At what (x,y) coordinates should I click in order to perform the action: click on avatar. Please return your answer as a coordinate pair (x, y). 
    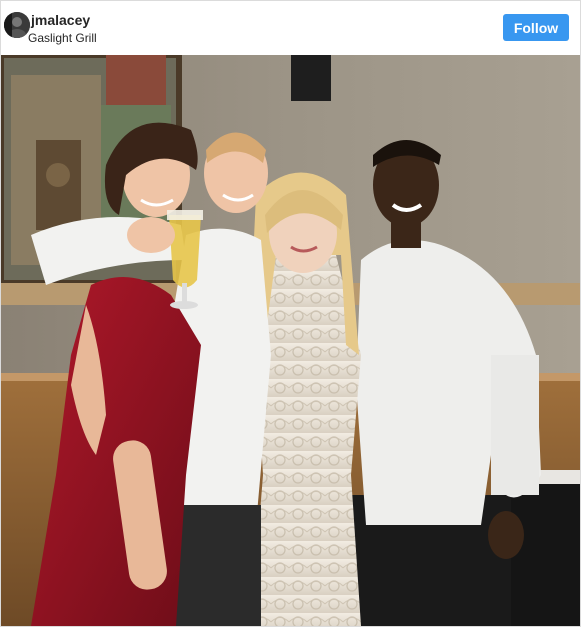
    Looking at the image, I should click on (17, 25).